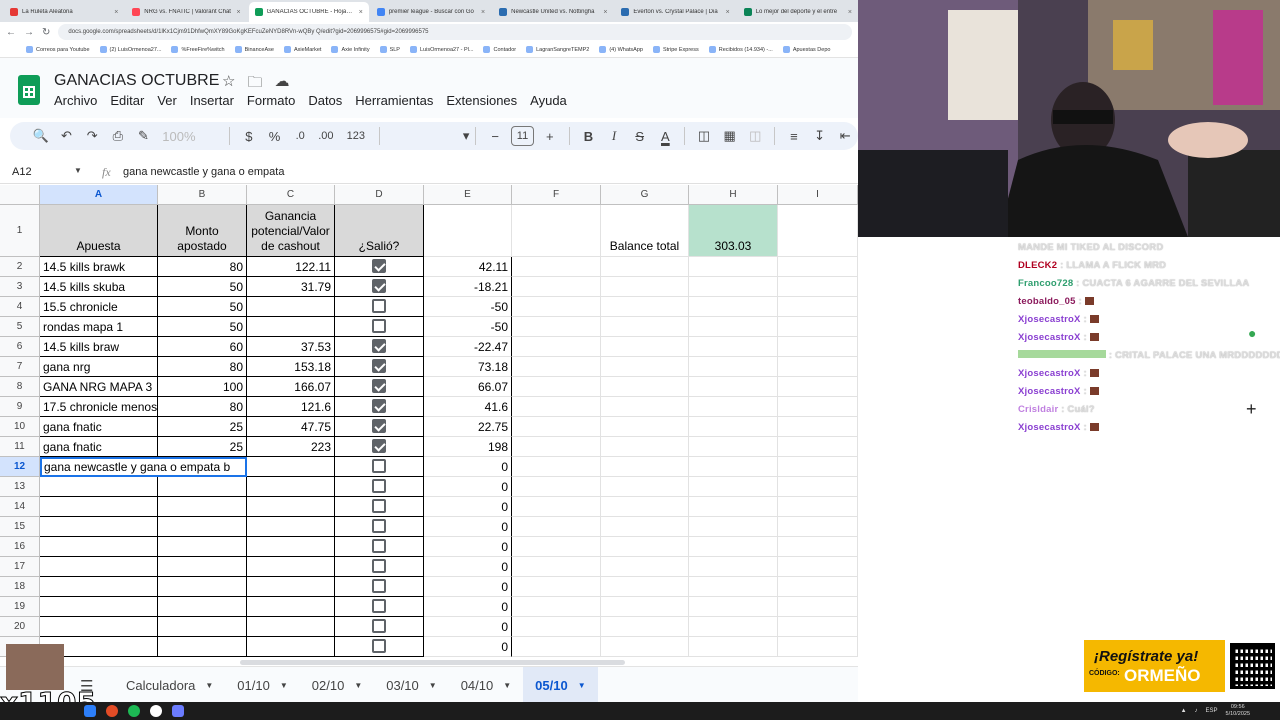  I want to click on column-header-i: I, so click(818, 195).